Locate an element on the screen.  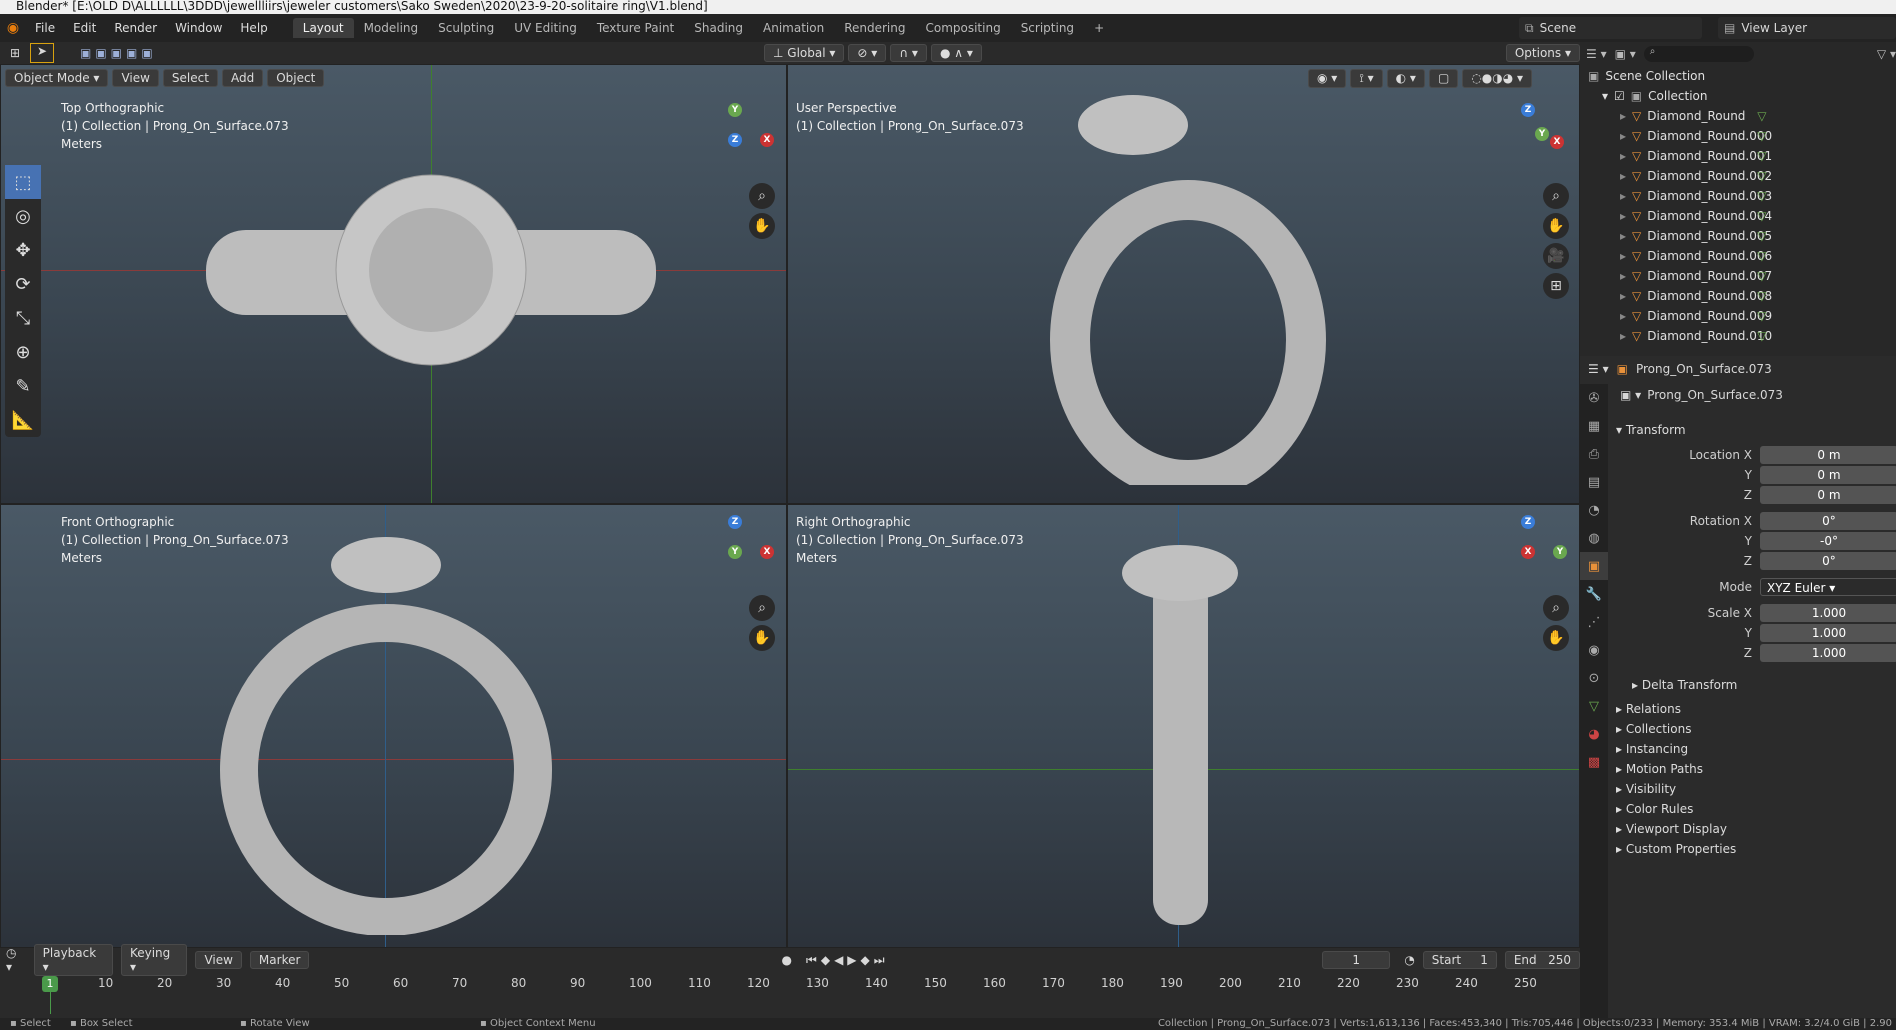
delta-transform-header: ▸ Delta Transform is located at coordinates (1684, 685).